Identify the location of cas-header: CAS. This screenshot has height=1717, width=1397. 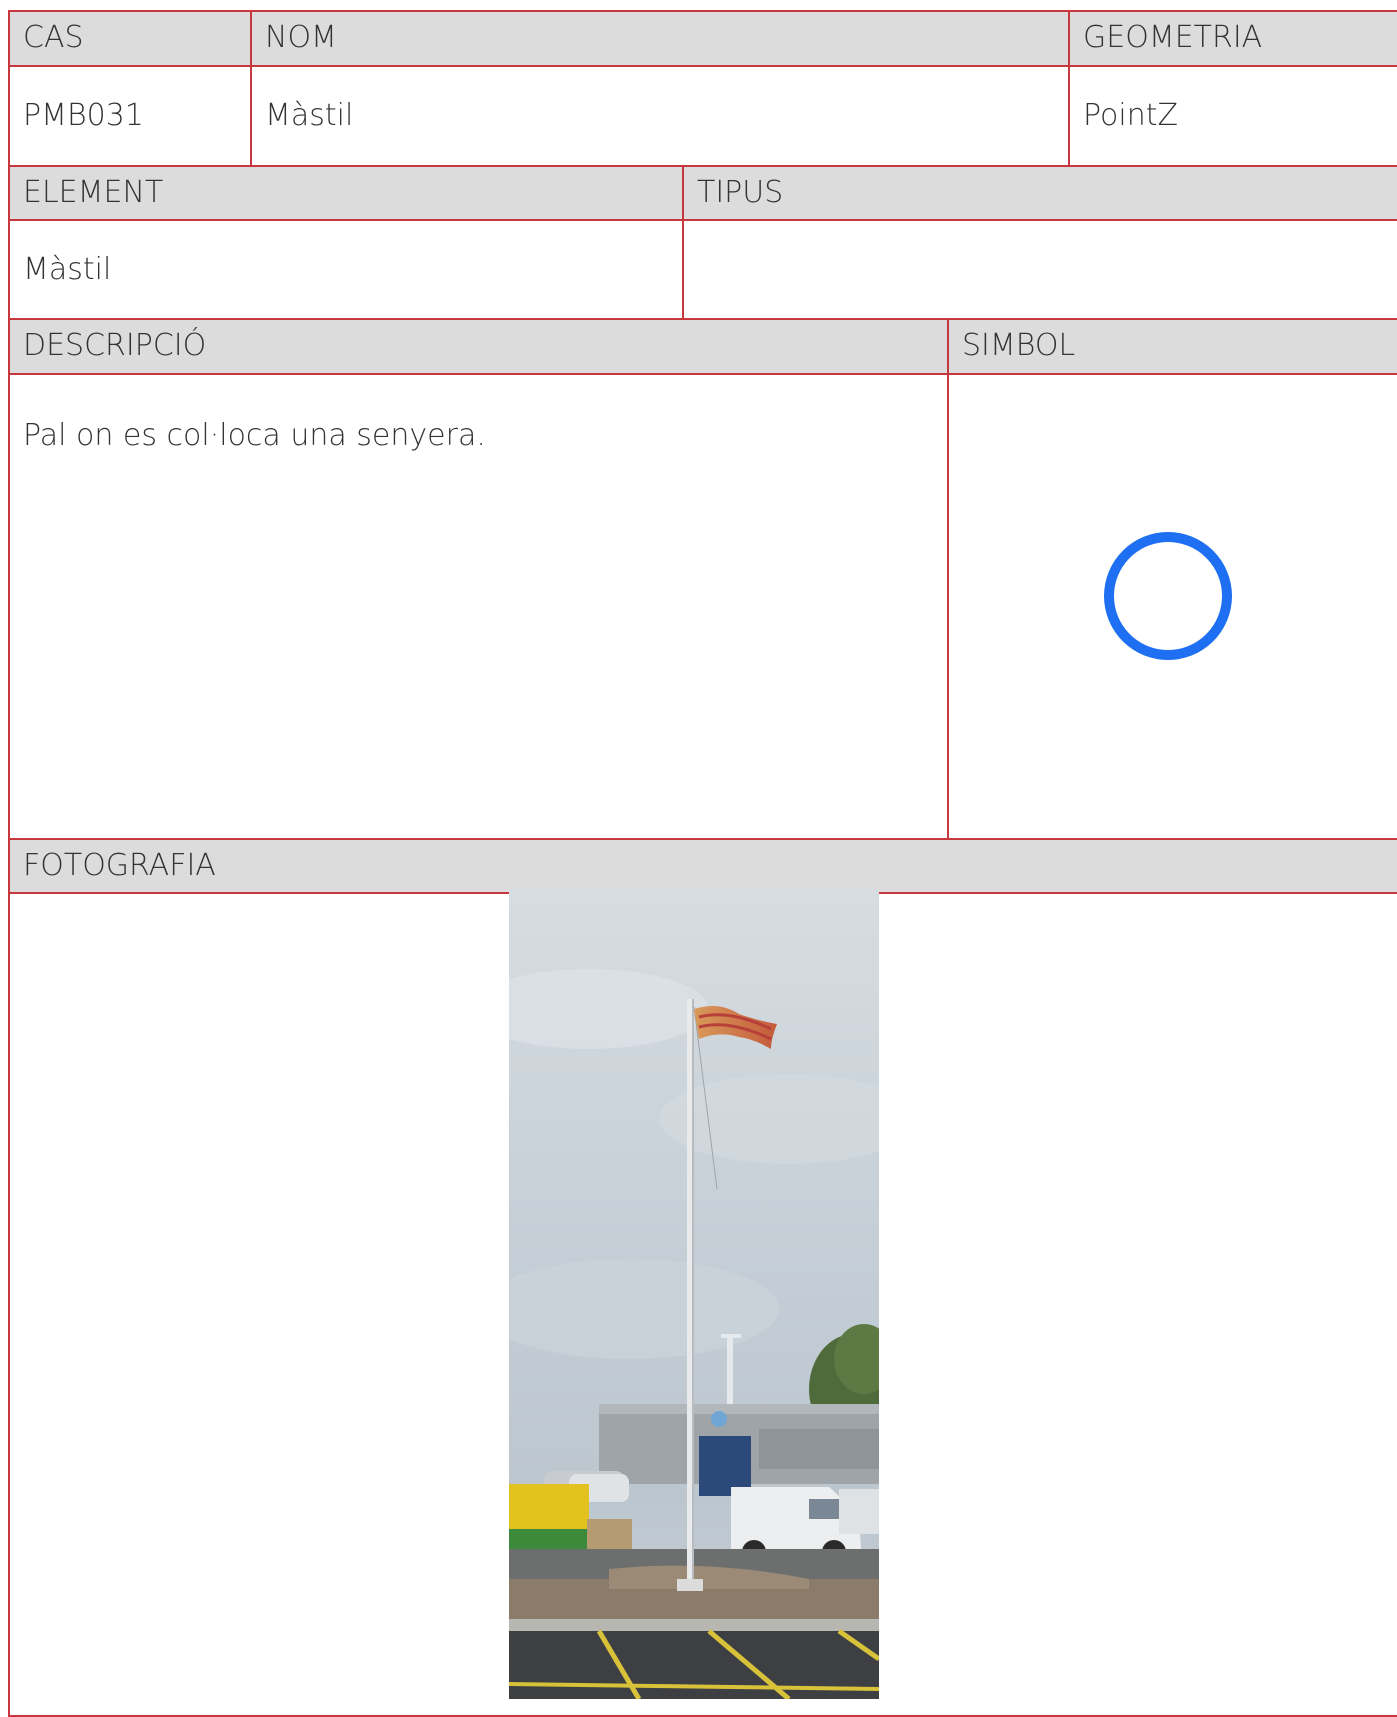
(130, 38).